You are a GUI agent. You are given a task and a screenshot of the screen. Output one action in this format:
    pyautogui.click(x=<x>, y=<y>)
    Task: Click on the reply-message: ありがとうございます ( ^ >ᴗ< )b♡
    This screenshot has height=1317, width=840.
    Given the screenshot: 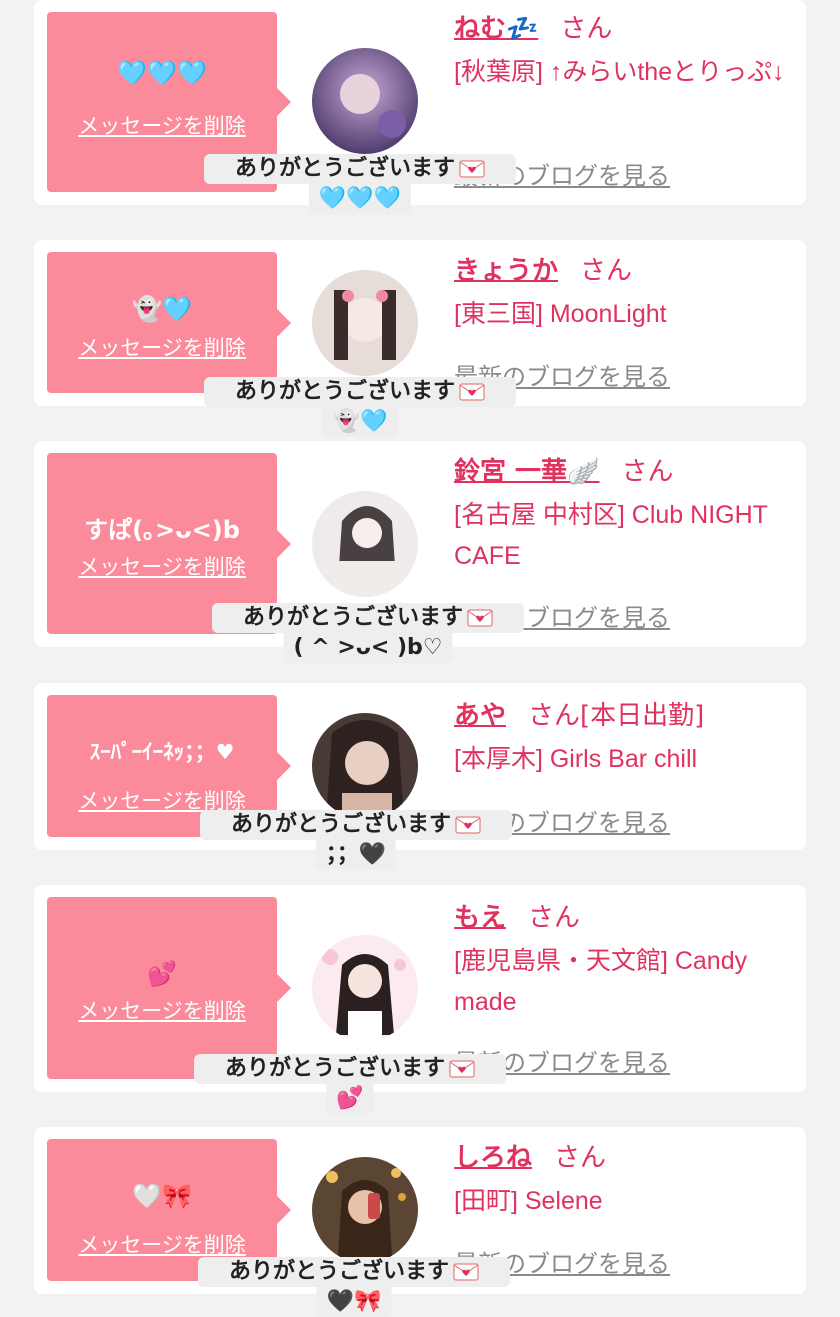 What is the action you would take?
    pyautogui.click(x=368, y=633)
    